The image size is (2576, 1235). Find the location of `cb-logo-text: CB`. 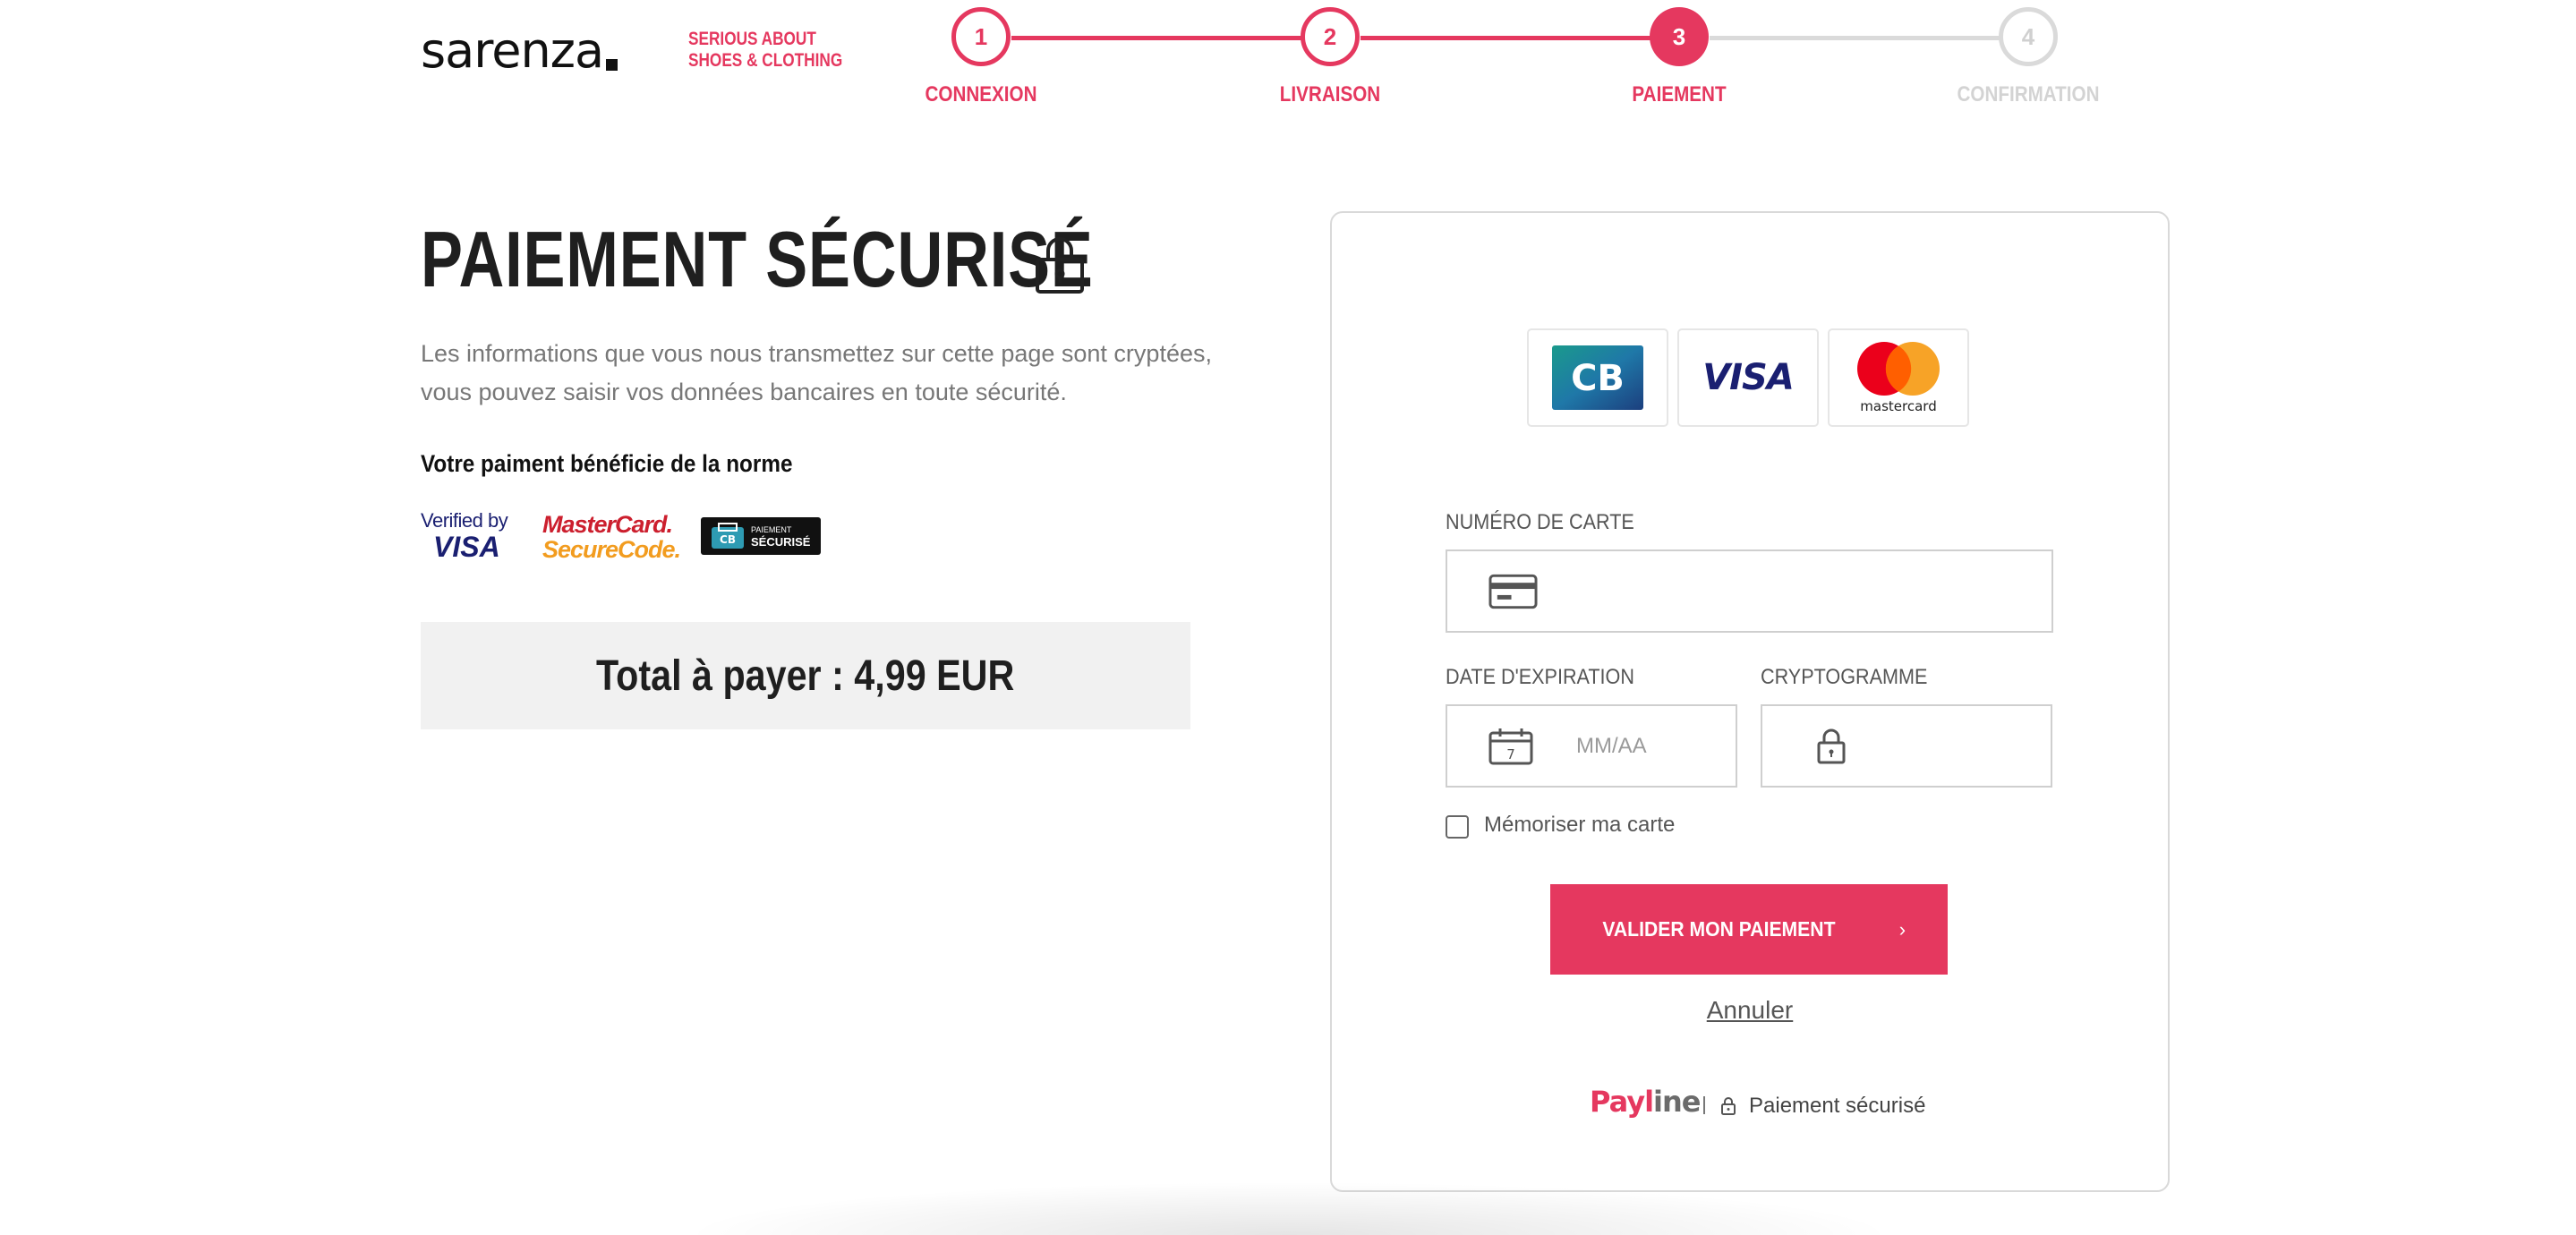

cb-logo-text: CB is located at coordinates (1598, 378).